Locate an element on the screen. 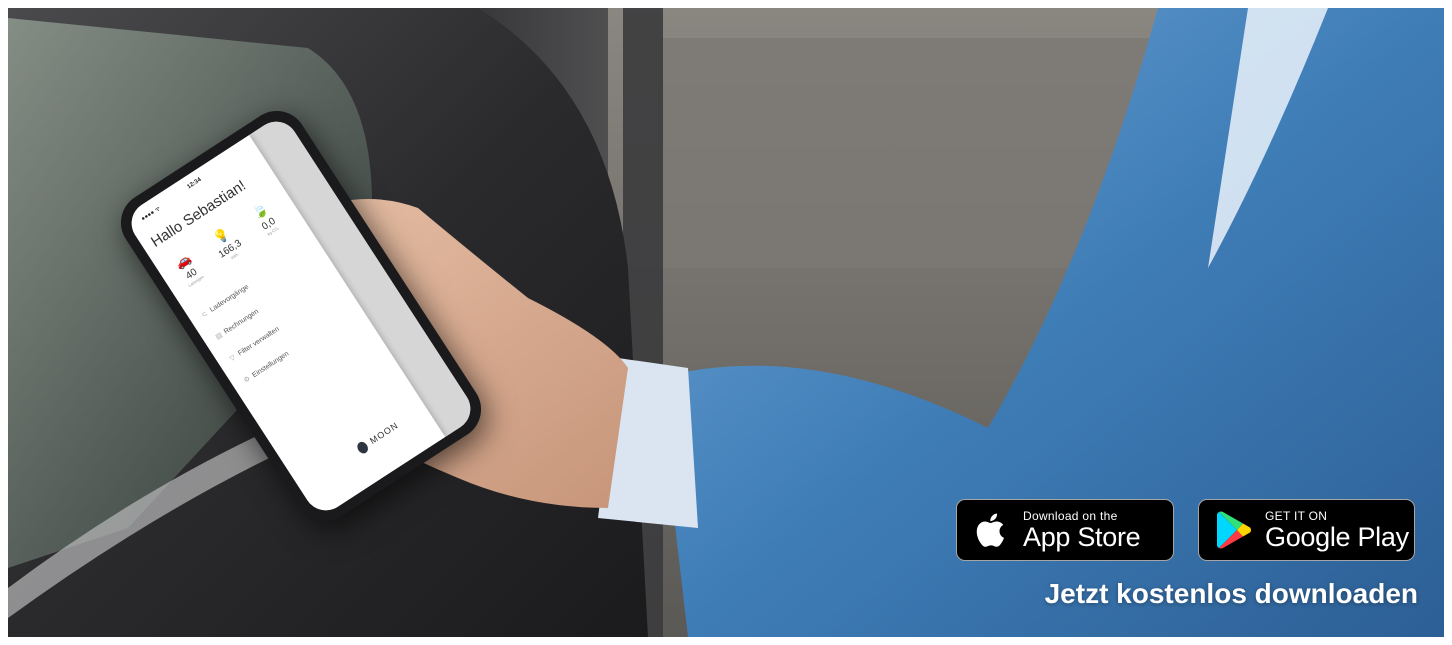 The width and height of the screenshot is (1452, 645). stat-energy: 💡 166,3 kWh is located at coordinates (227, 244).